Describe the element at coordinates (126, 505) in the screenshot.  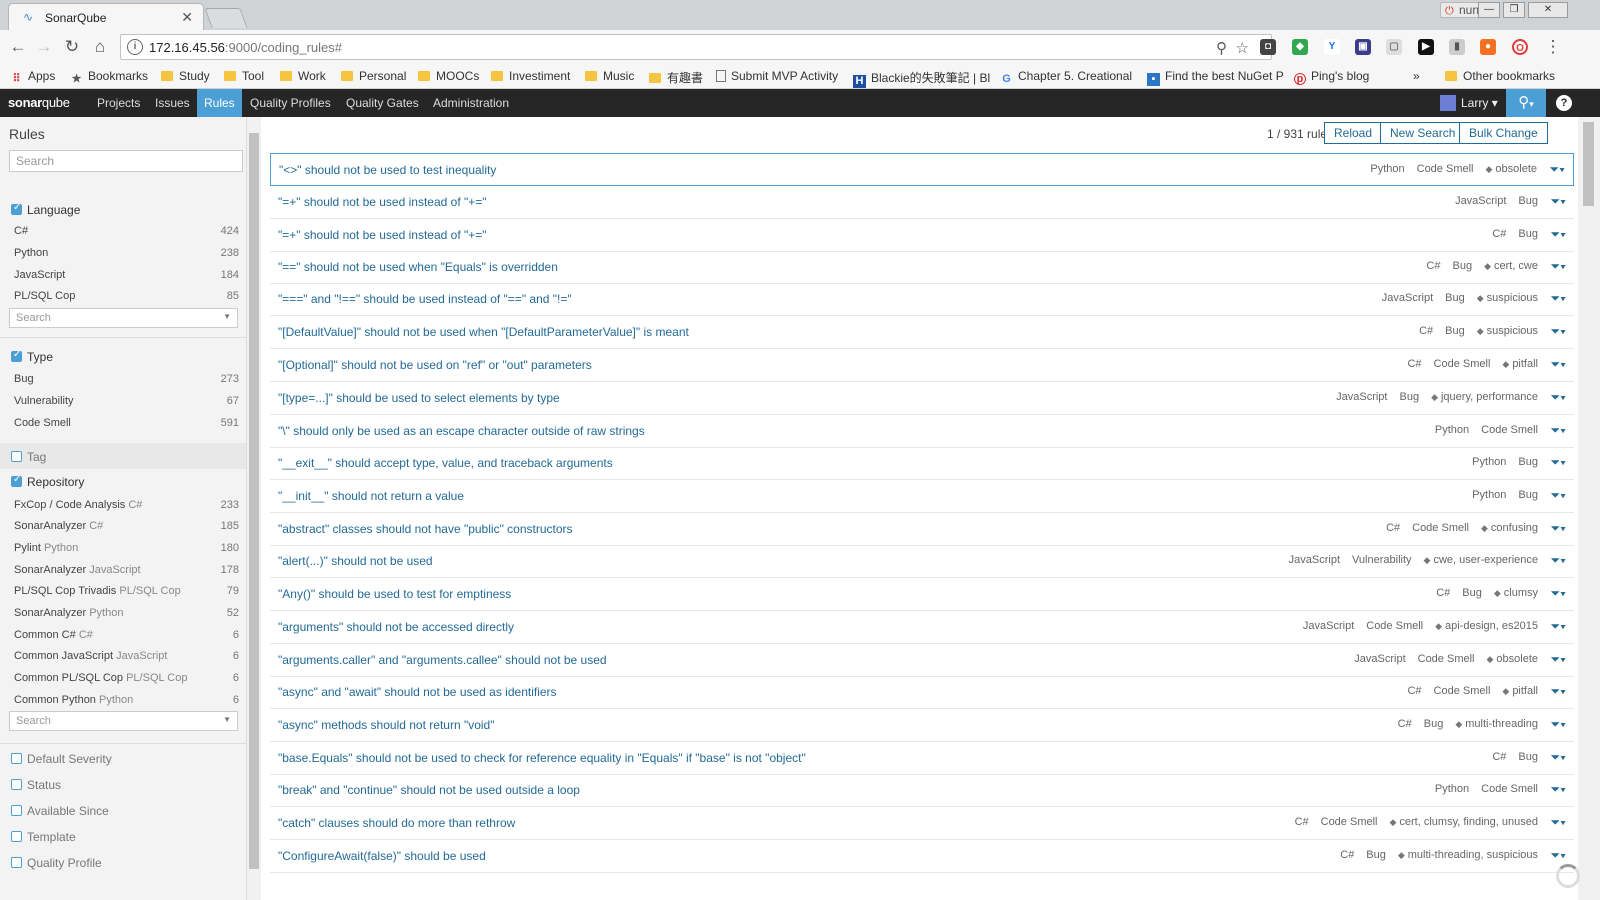
I see `facet-item-repository: FxCop / Code Analysis C# 233` at that location.